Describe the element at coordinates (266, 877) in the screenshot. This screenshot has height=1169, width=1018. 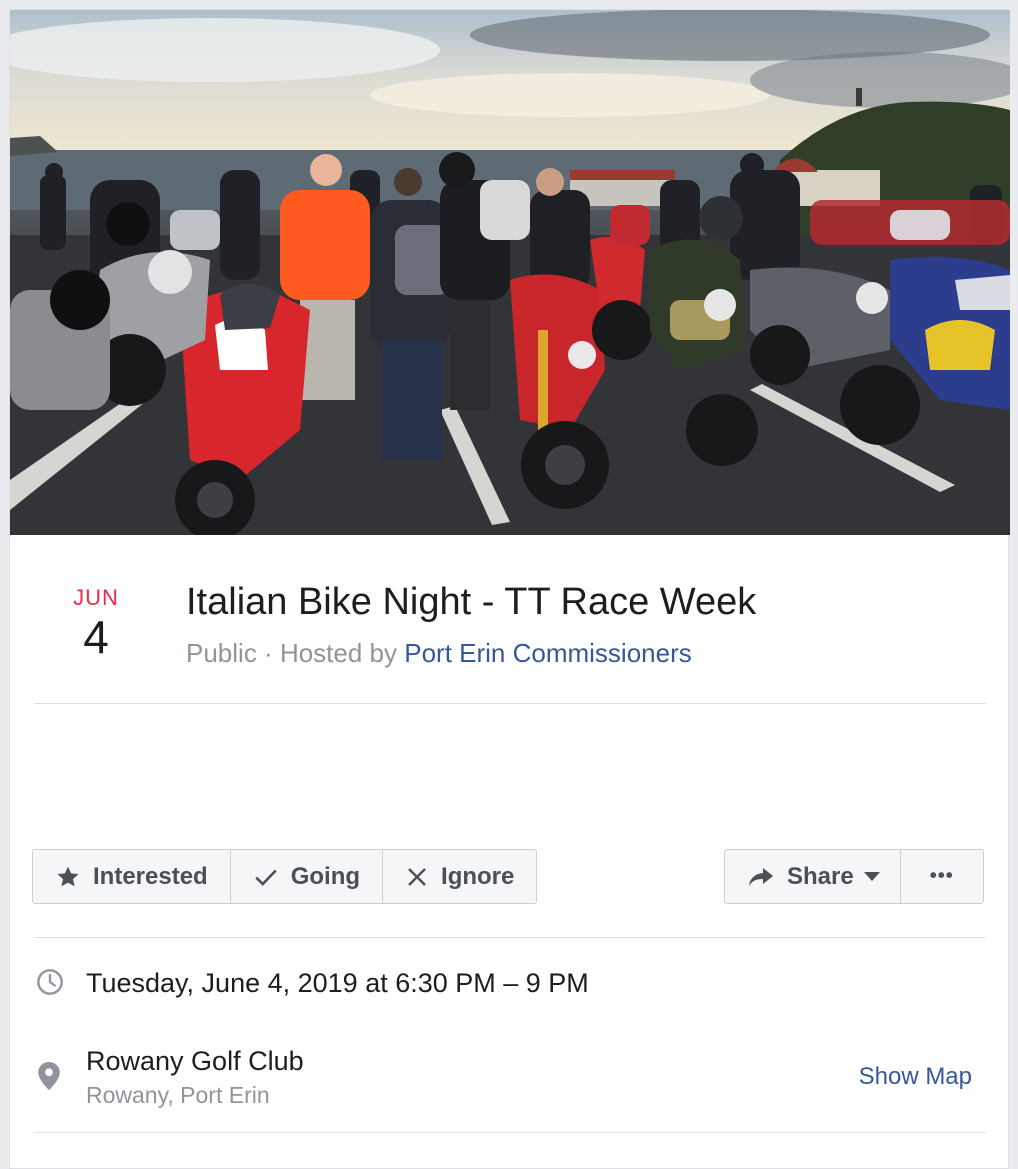
I see `checkmark-icon` at that location.